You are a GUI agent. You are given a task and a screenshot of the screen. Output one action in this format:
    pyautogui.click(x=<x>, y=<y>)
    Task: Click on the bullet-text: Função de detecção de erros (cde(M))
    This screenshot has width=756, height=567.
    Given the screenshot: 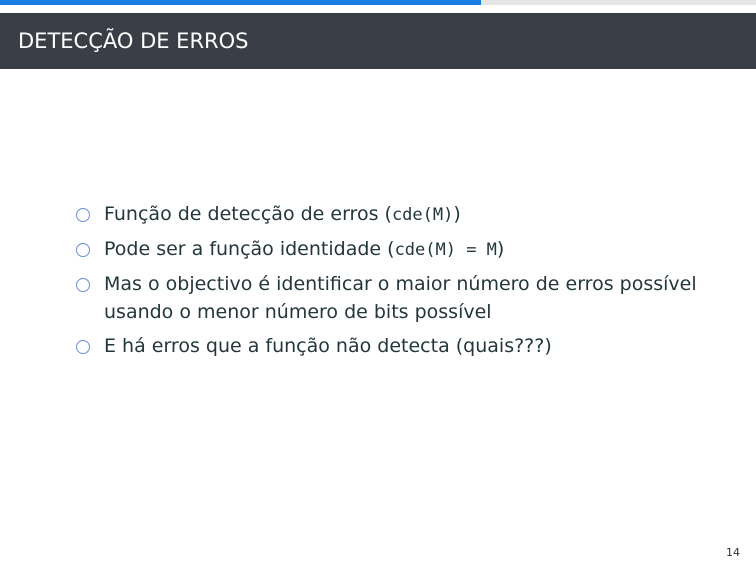 What is the action you would take?
    pyautogui.click(x=282, y=214)
    